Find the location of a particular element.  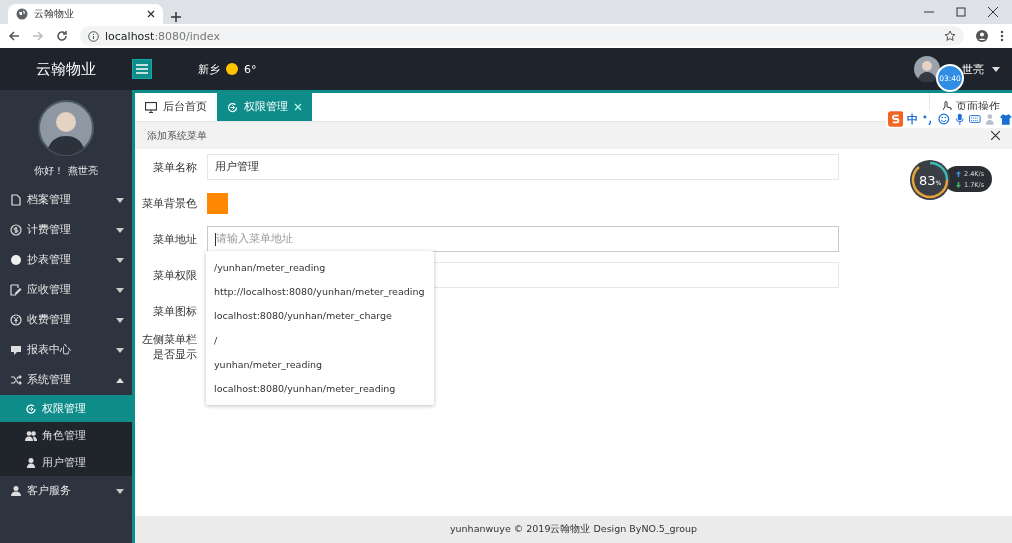

ime-mode-button: 中 is located at coordinates (913, 119).